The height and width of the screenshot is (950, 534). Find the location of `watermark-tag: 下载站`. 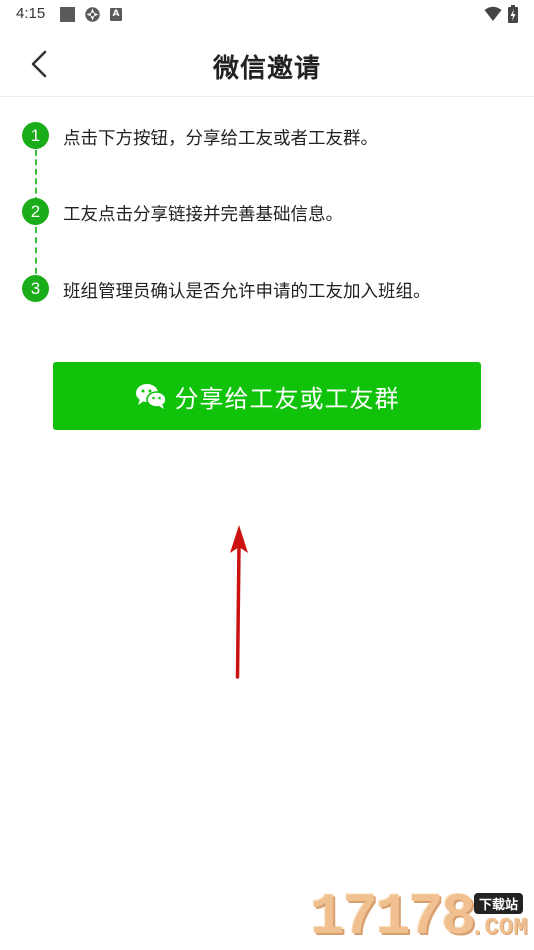

watermark-tag: 下载站 is located at coordinates (499, 903).